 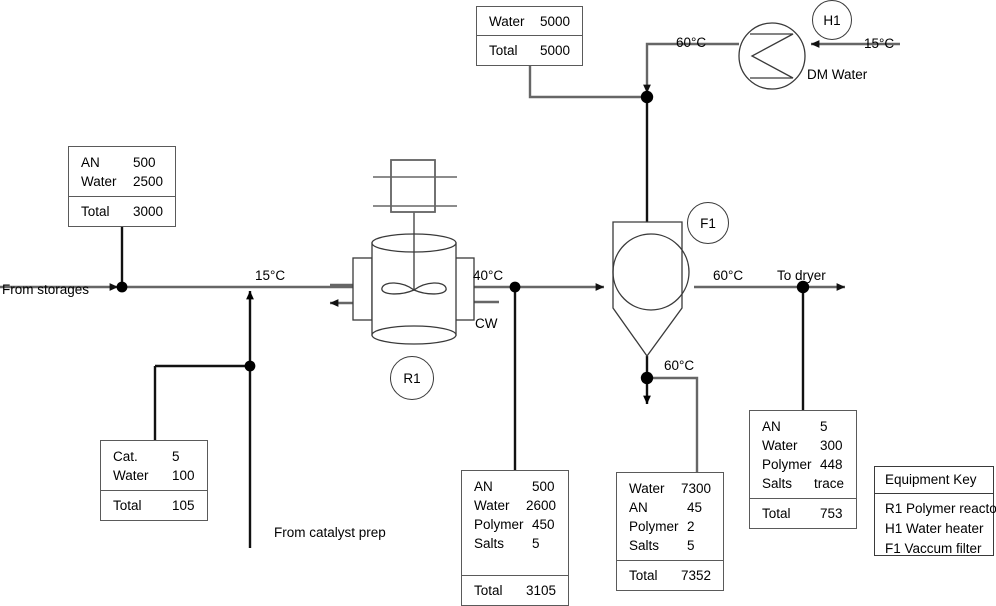 I want to click on feed-total-divider: Total 3000, so click(x=122, y=211).